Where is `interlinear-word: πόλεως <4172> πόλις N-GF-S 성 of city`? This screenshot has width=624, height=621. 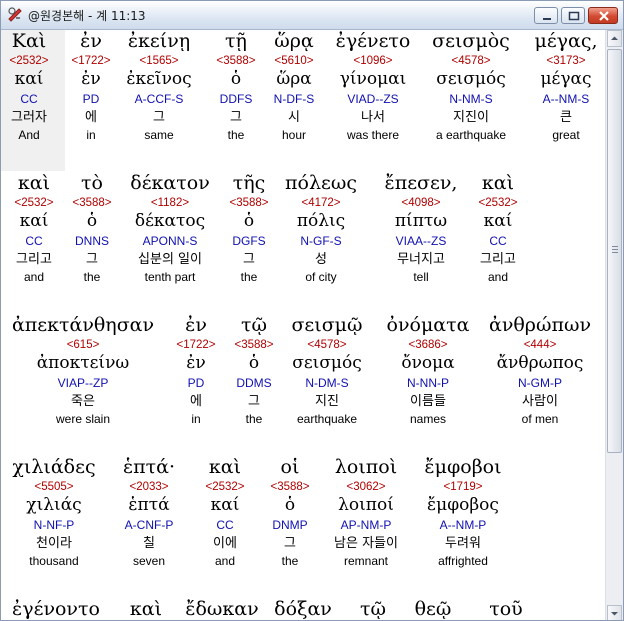 interlinear-word: πόλεως <4172> πόλις N-GF-S 성 of city is located at coordinates (321, 228).